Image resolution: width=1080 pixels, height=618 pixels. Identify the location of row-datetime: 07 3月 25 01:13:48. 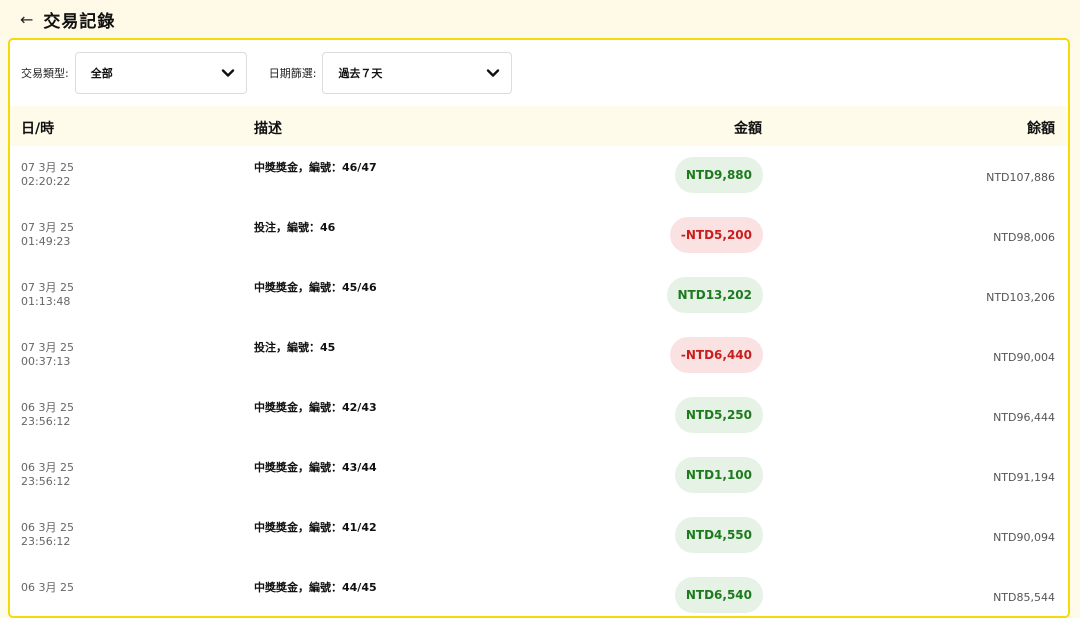
(47, 295).